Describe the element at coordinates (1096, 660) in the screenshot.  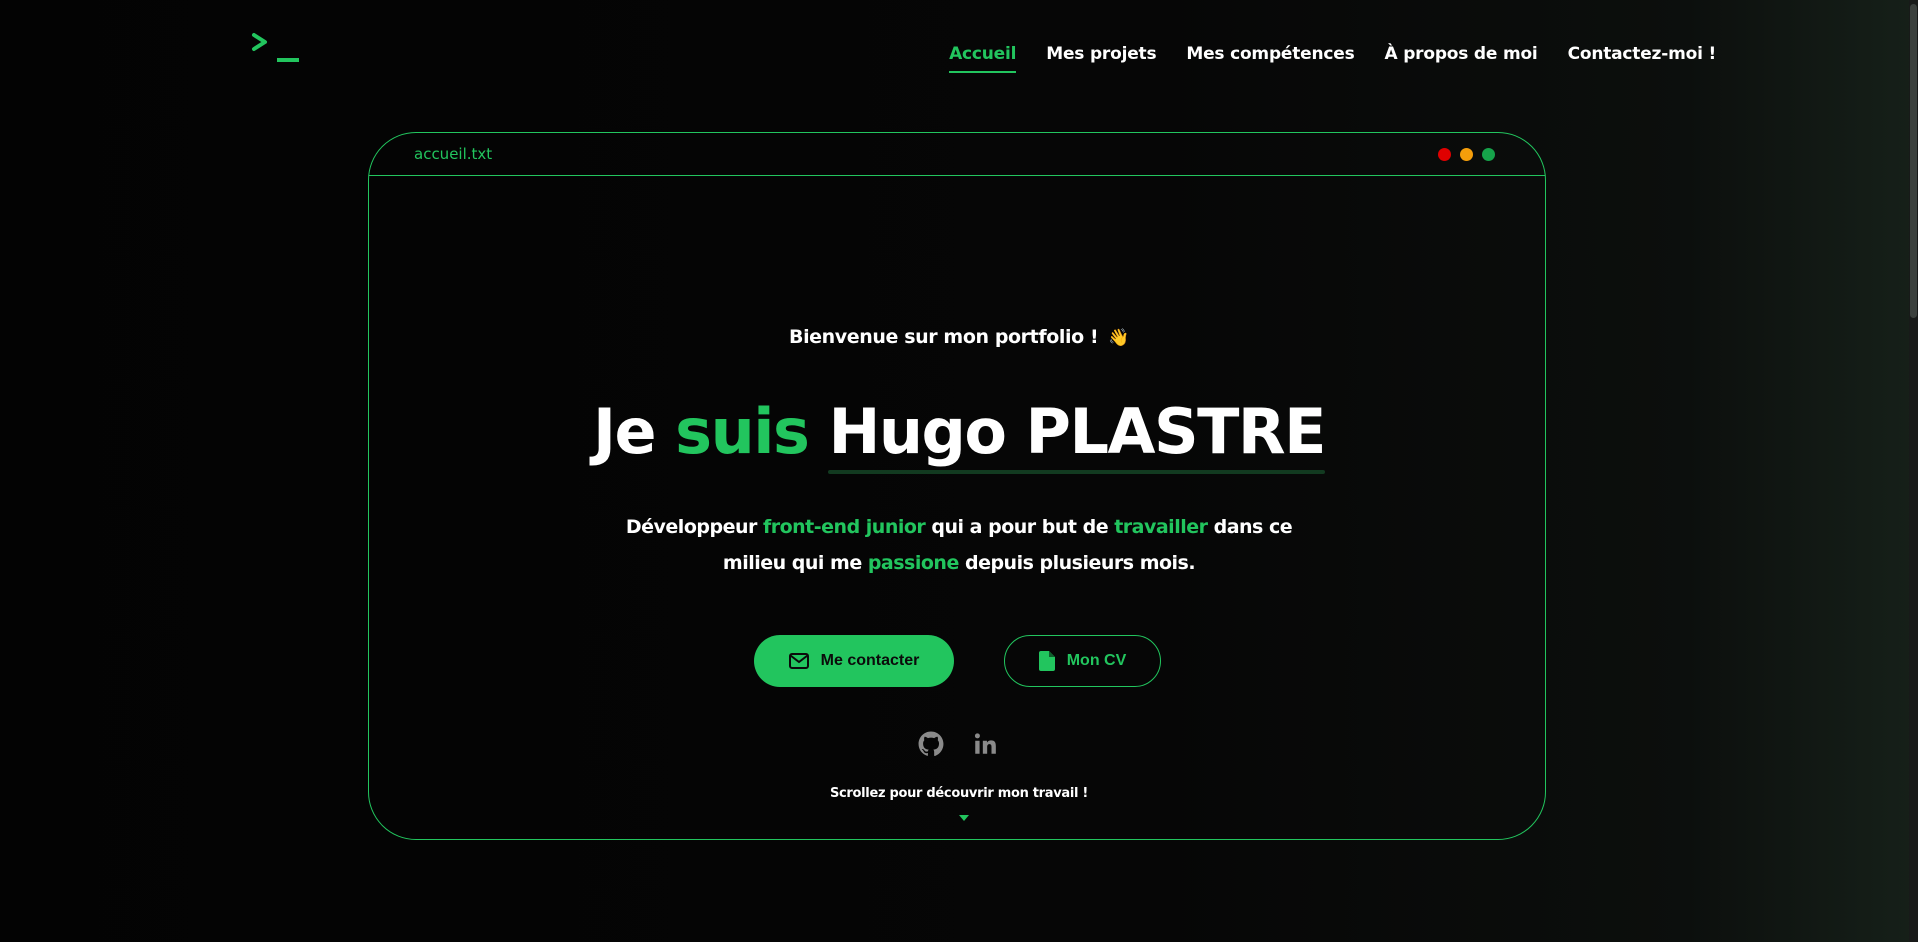
I see `cv-button-label: Mon CV` at that location.